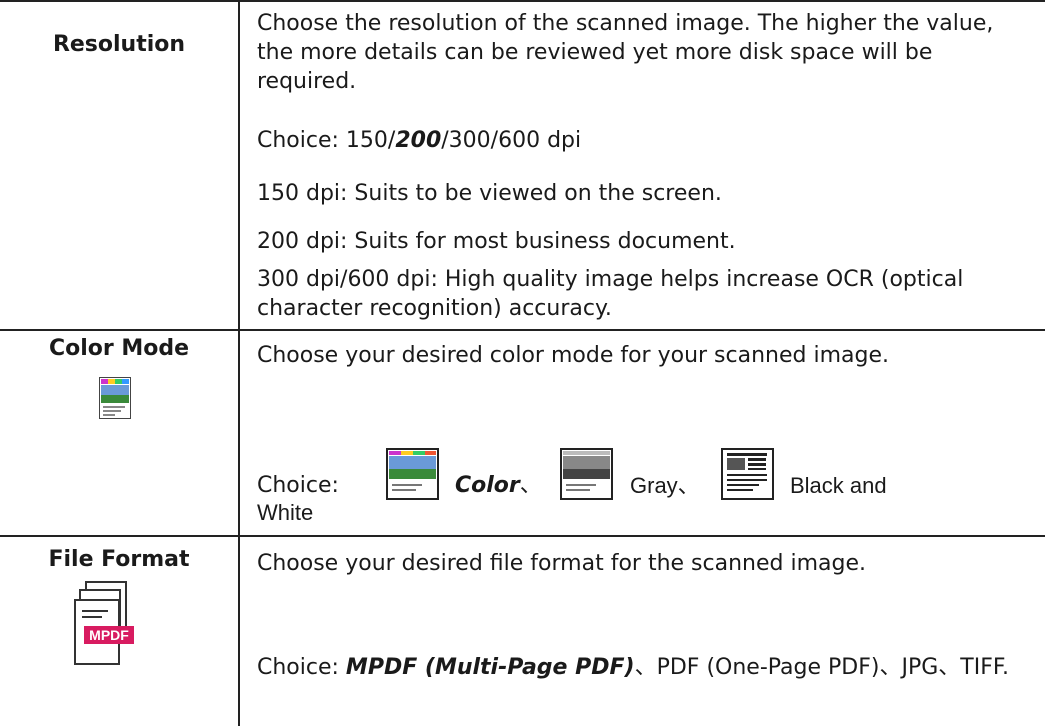 The height and width of the screenshot is (726, 1045). Describe the element at coordinates (747, 474) in the screenshot. I see `black-white-icon` at that location.